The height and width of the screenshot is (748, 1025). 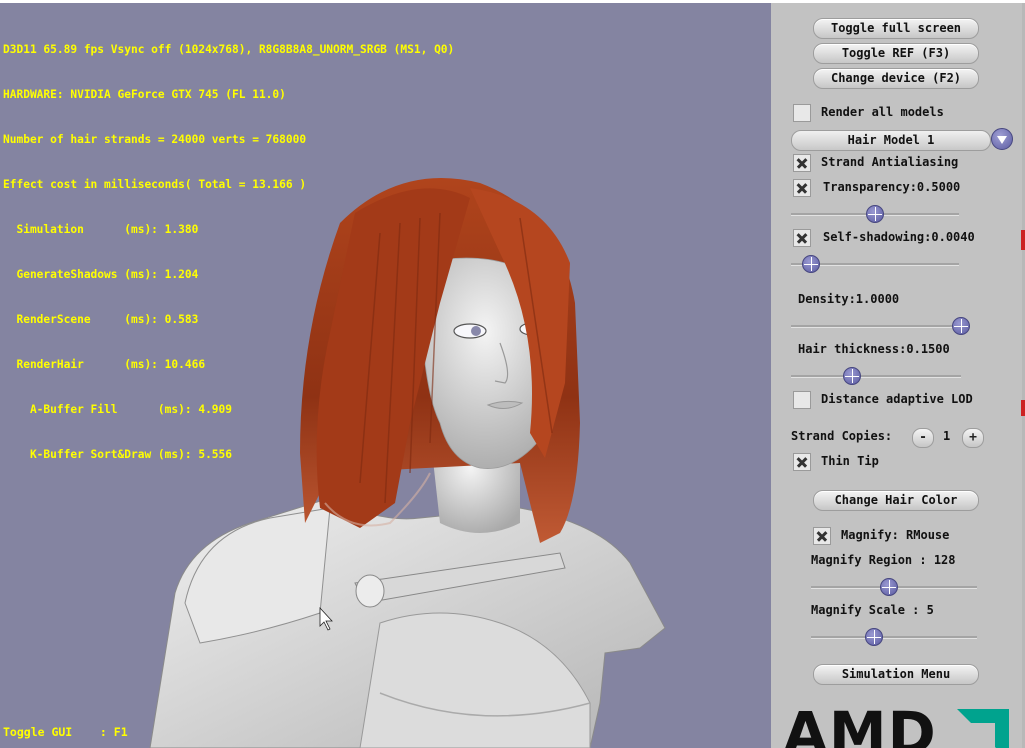 What do you see at coordinates (874, 349) in the screenshot?
I see `hair-thickness-label: Hair thickness:0.1500` at bounding box center [874, 349].